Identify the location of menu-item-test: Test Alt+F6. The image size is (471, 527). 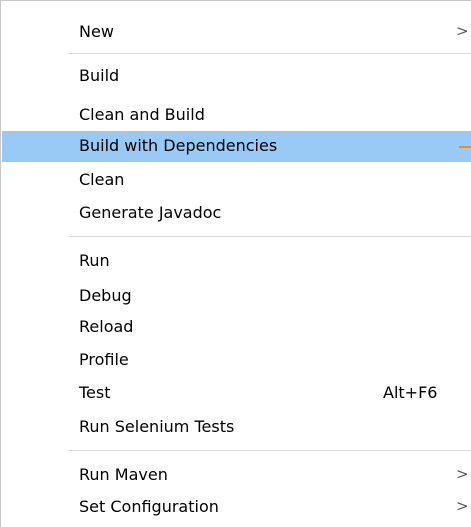
(236, 393).